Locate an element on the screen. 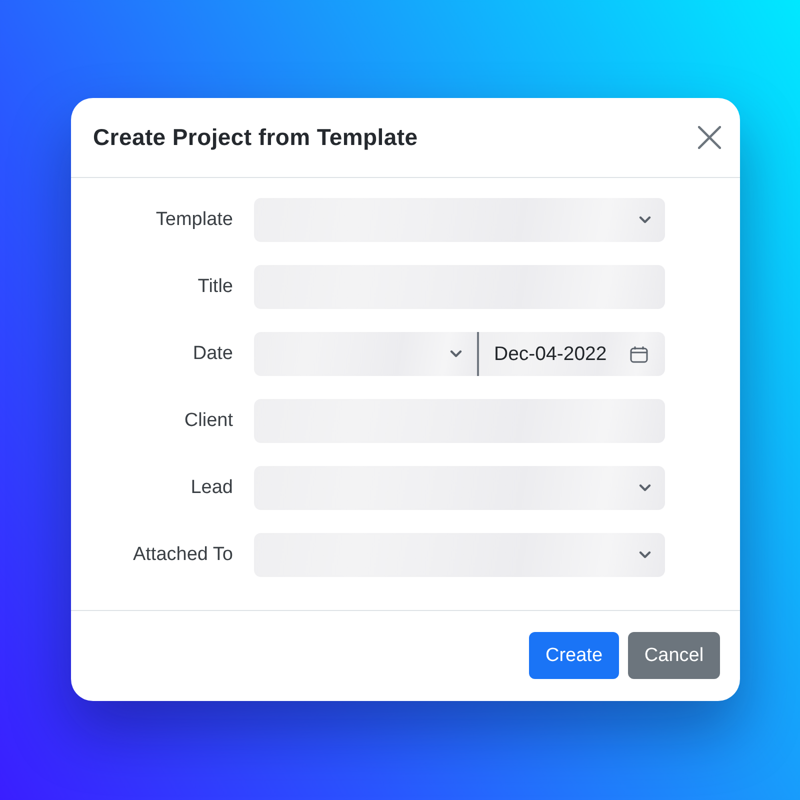  dialog-title: Create Project from Template is located at coordinates (255, 137).